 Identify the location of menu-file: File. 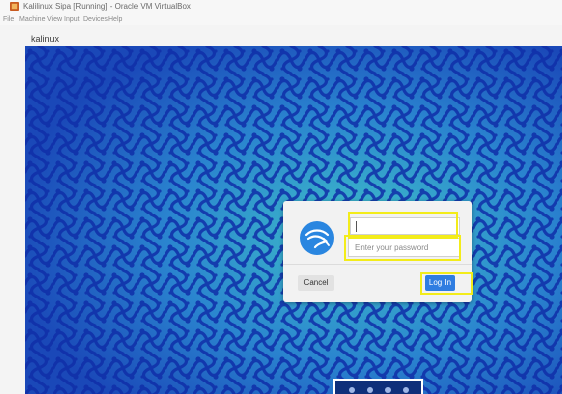
(8, 19).